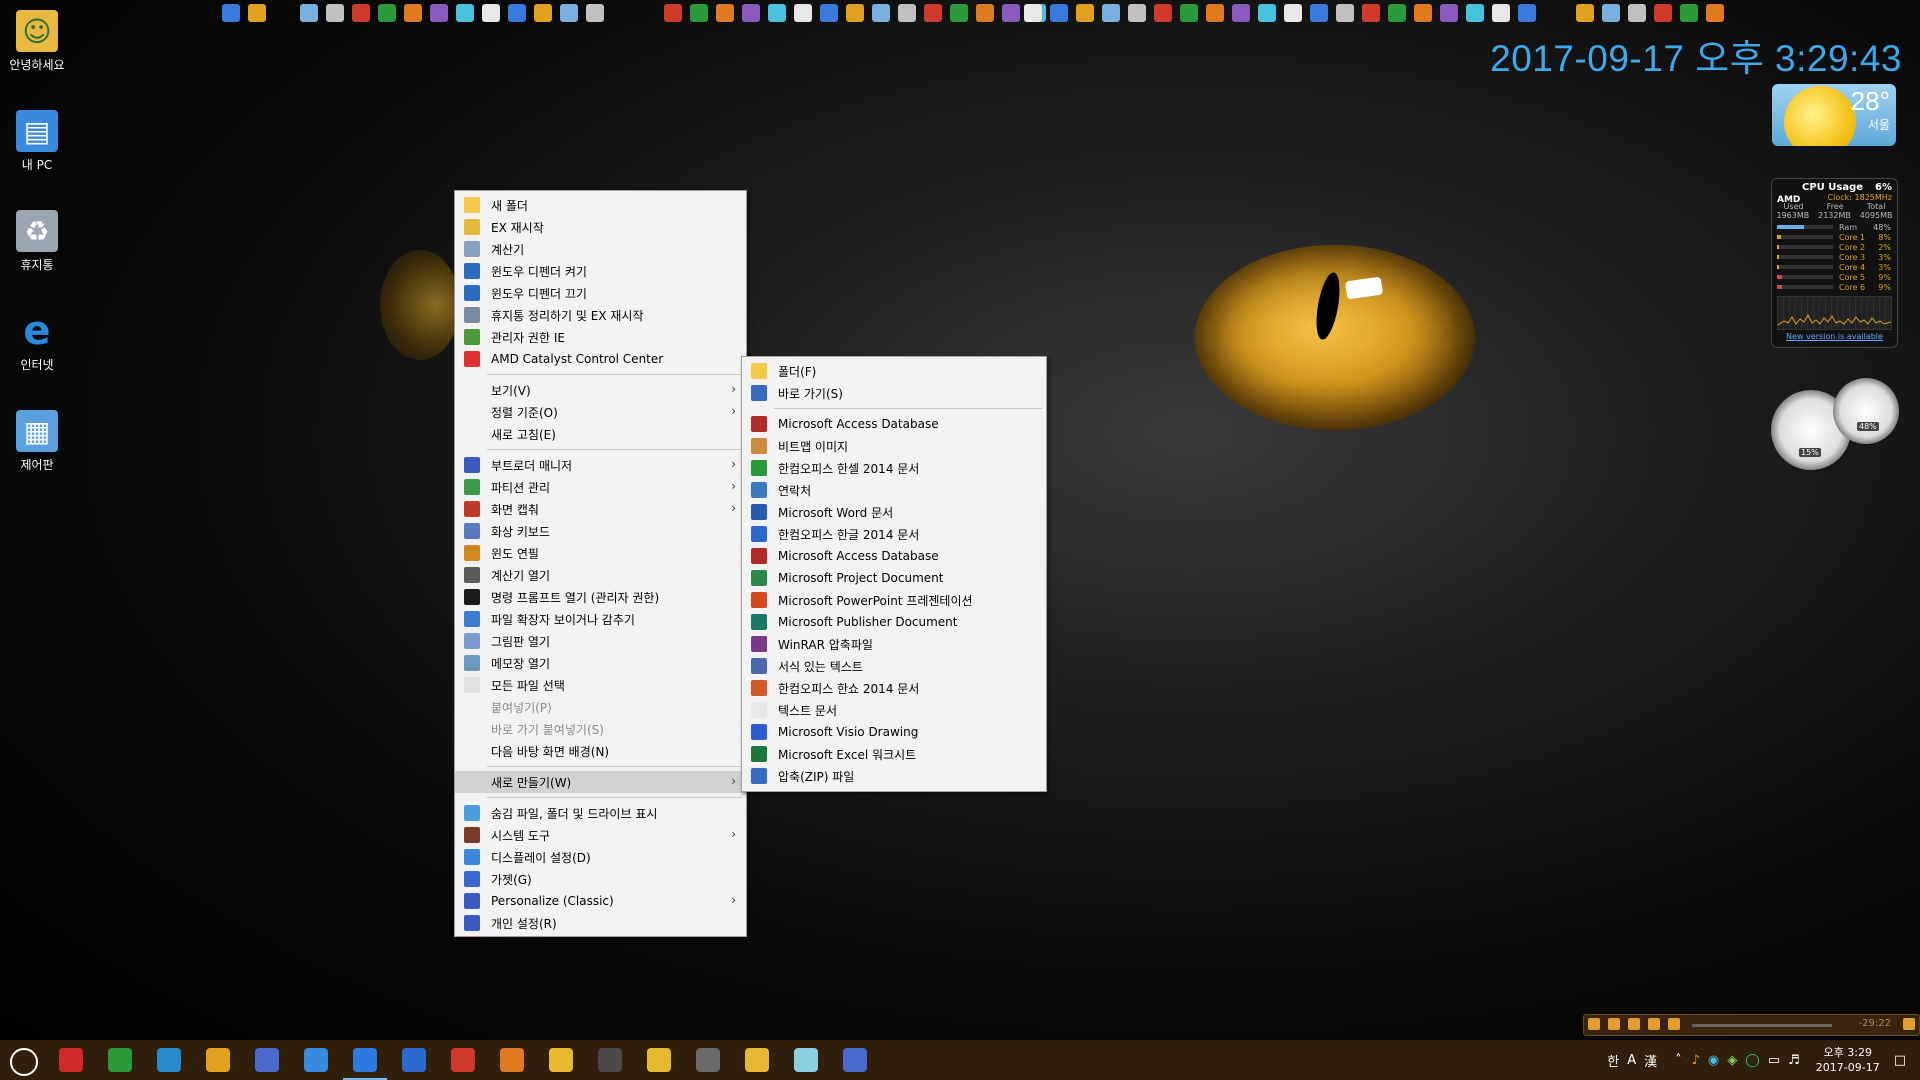 The width and height of the screenshot is (1920, 1080). What do you see at coordinates (894, 600) in the screenshot?
I see `menu-item: Microsoft PowerPoint 프레젠테이션` at bounding box center [894, 600].